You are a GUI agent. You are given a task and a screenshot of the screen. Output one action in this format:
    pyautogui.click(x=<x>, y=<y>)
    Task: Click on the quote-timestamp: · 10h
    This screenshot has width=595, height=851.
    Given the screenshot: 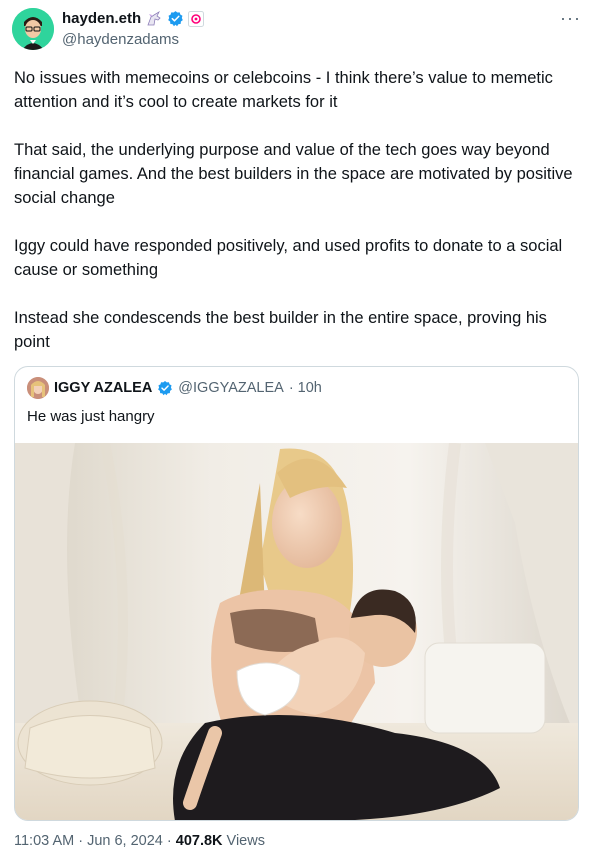 What is the action you would take?
    pyautogui.click(x=305, y=388)
    